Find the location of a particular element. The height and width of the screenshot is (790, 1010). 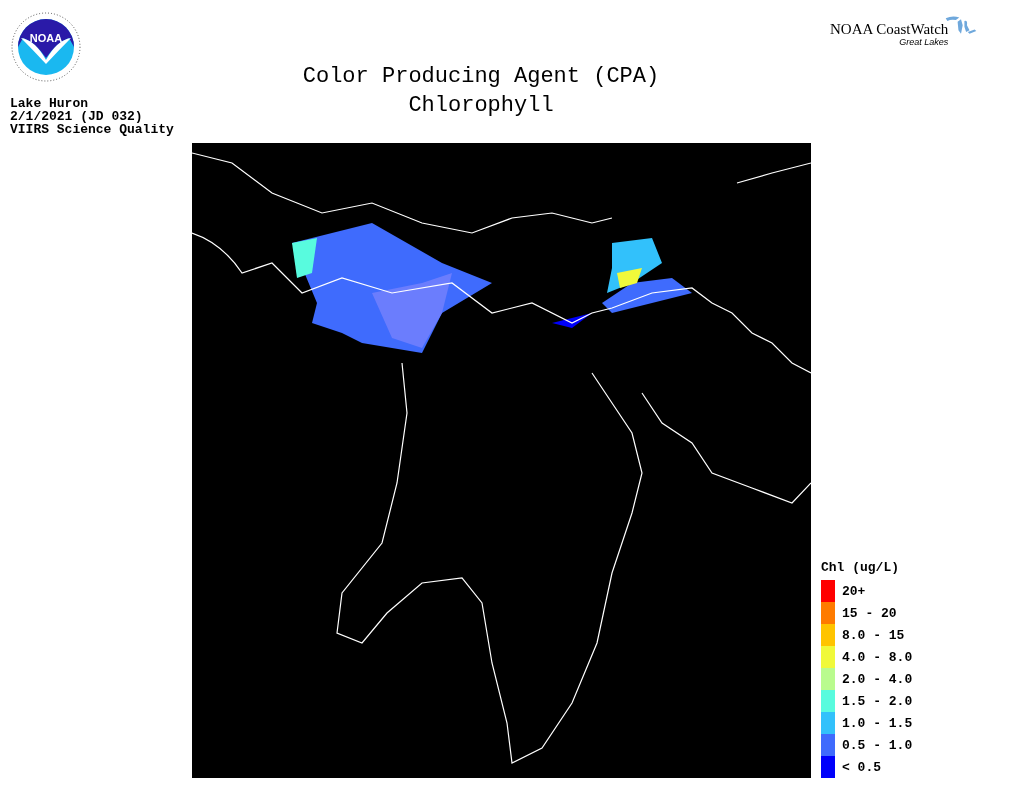

legend-label: < 0.5 is located at coordinates (861, 767).